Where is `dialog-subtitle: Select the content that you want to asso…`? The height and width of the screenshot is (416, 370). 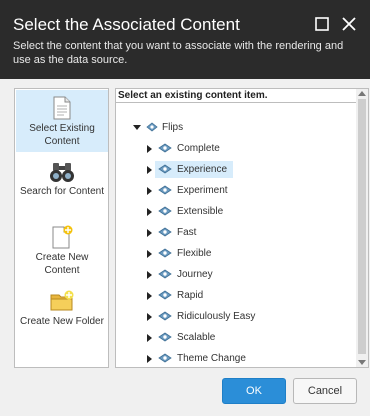 dialog-subtitle: Select the content that you want to asso… is located at coordinates (178, 53).